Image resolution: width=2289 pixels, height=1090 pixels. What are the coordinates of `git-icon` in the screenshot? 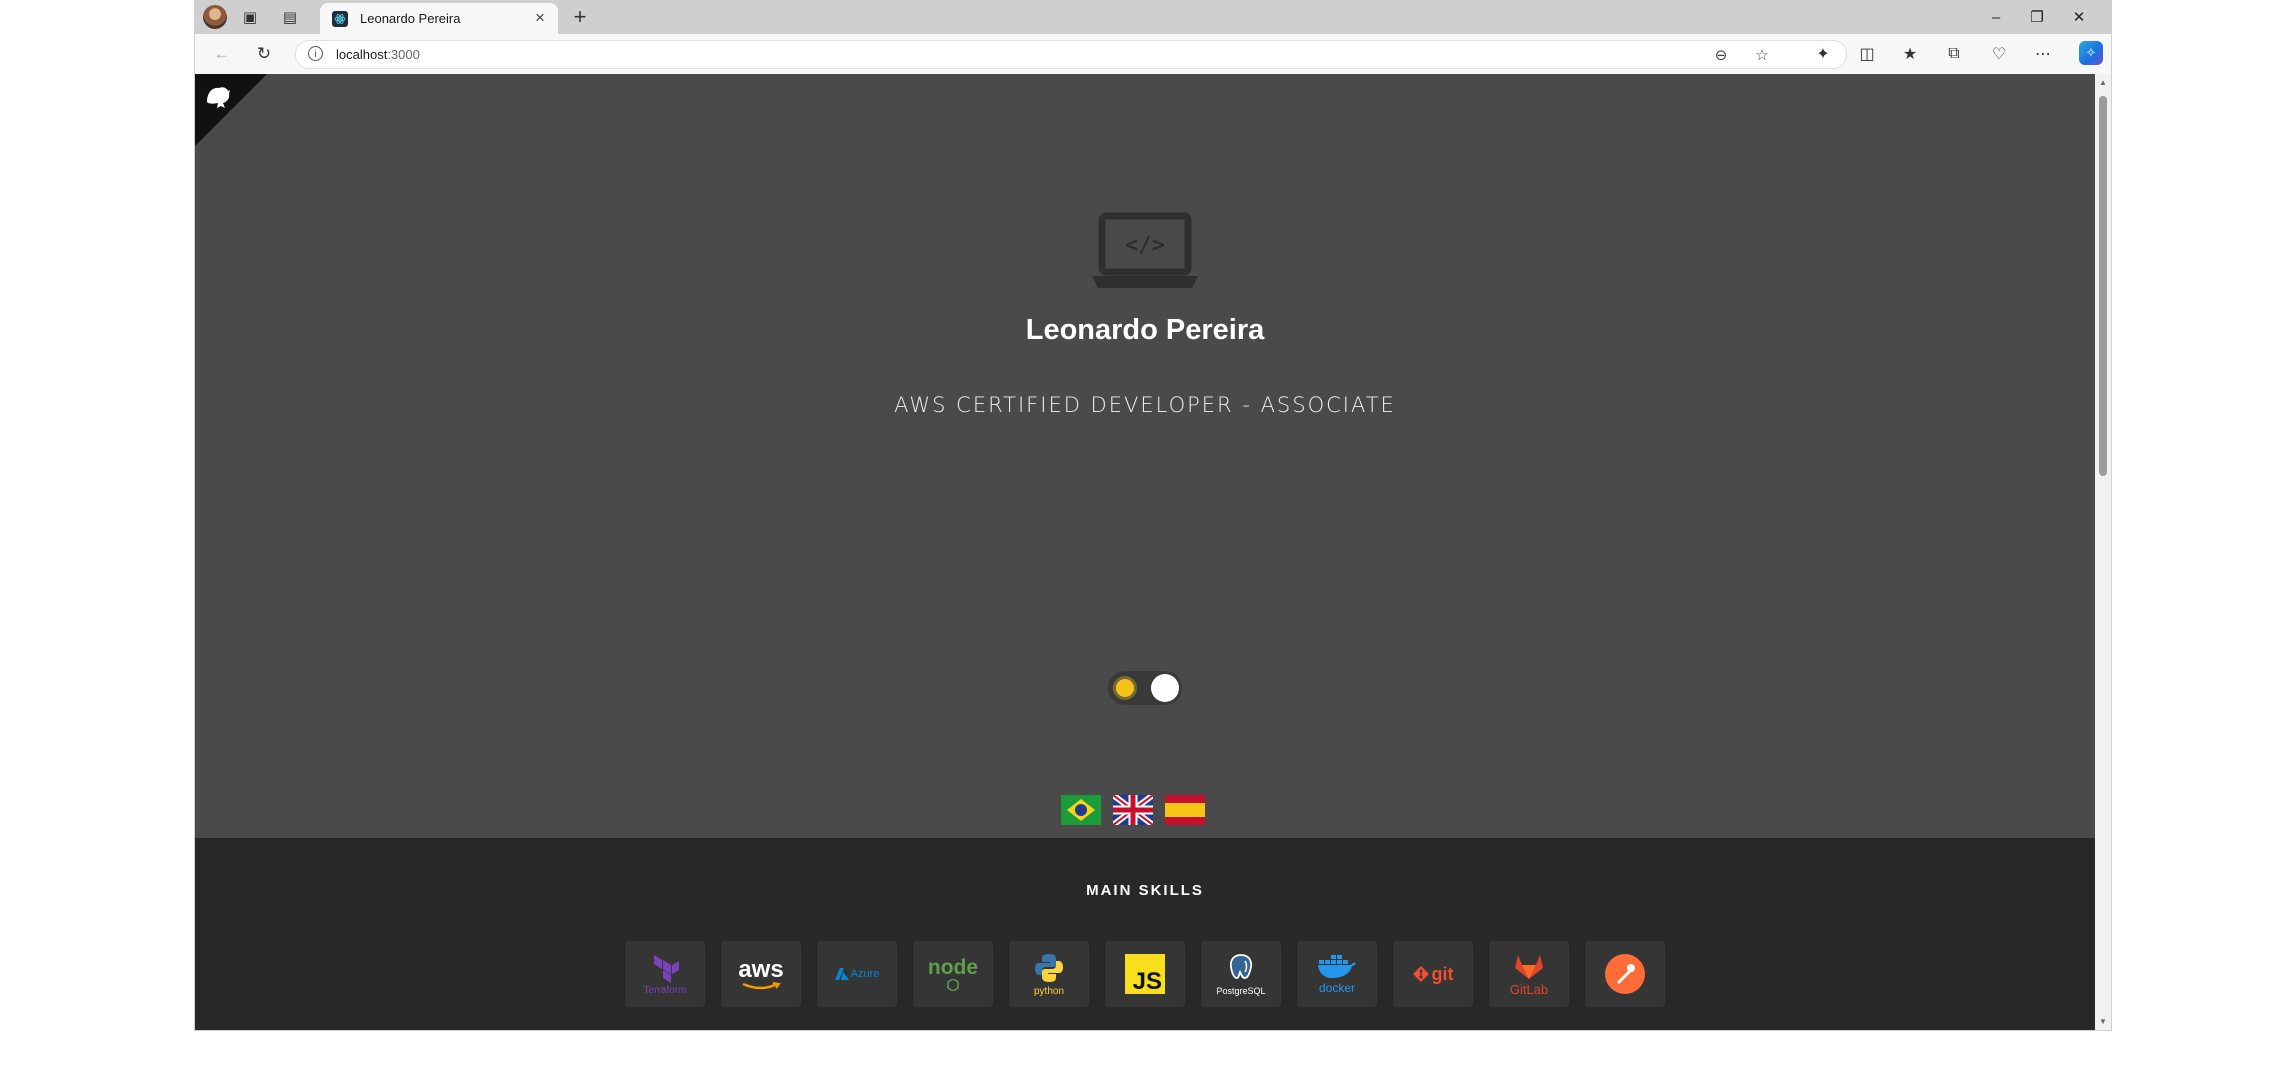 It's located at (1420, 974).